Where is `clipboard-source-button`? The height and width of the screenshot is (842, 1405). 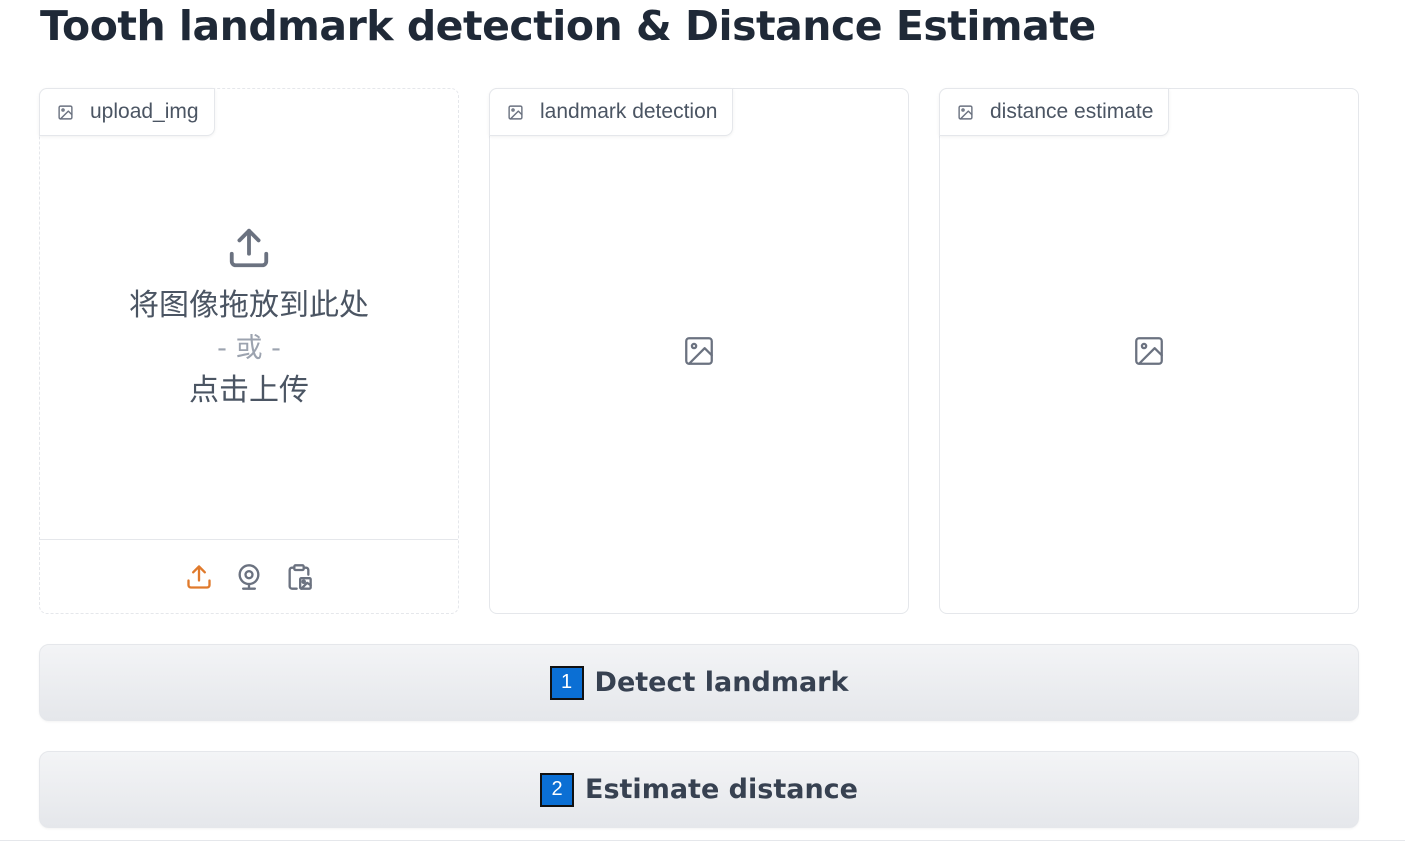
clipboard-source-button is located at coordinates (299, 577).